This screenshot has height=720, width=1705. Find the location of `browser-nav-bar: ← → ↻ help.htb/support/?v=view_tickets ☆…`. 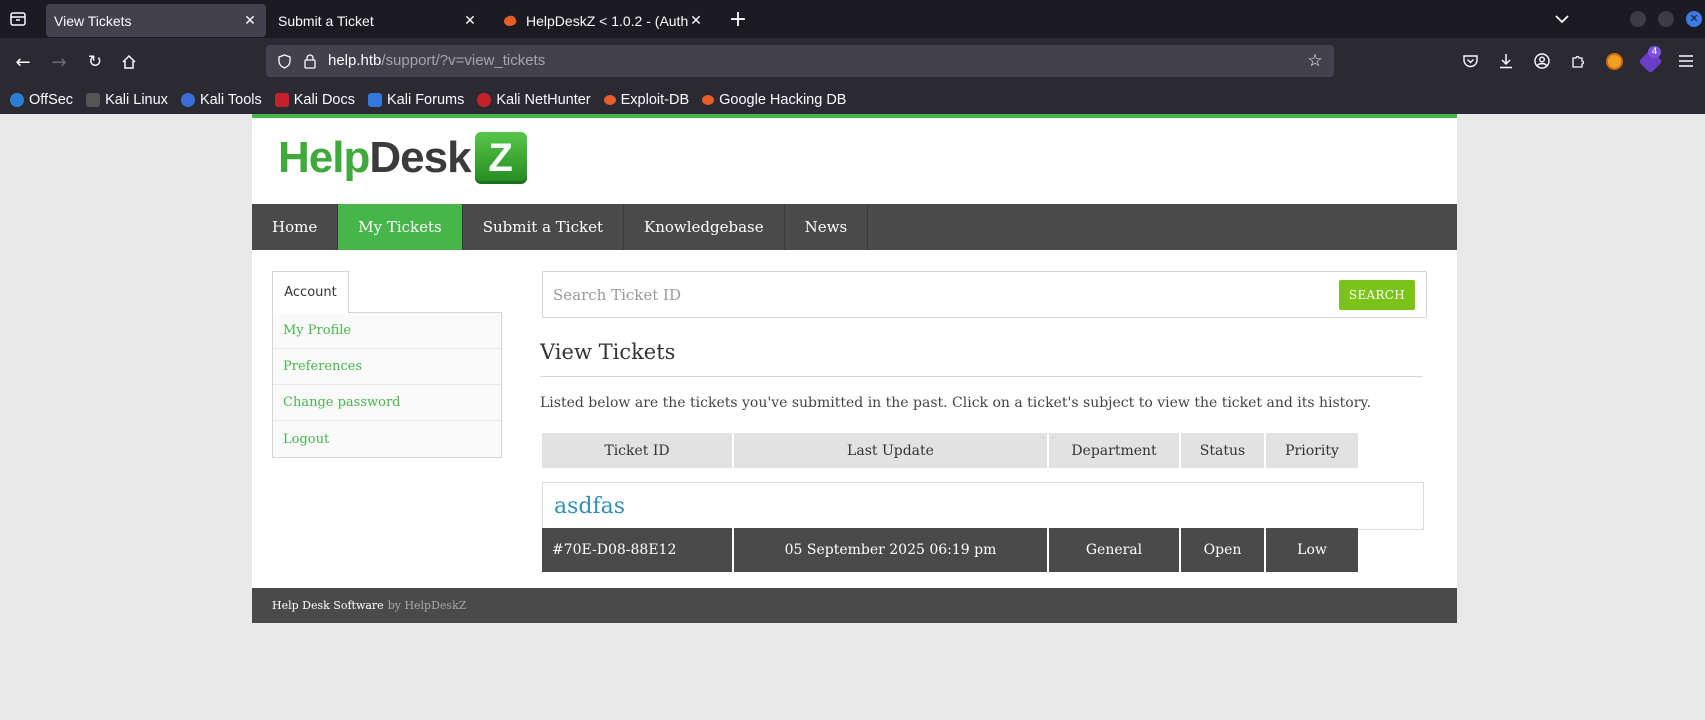

browser-nav-bar: ← → ↻ help.htb/support/?v=view_tickets ☆… is located at coordinates (852, 62).